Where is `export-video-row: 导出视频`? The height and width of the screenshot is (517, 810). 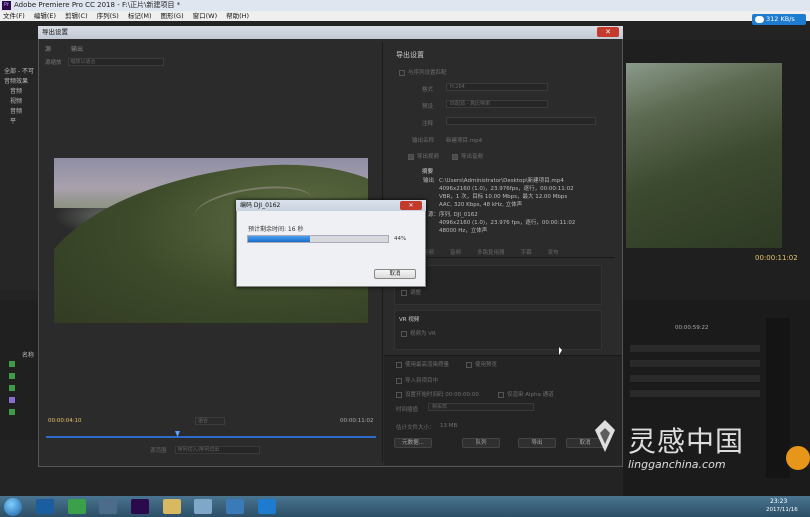 export-video-row: 导出视频 is located at coordinates (423, 156).